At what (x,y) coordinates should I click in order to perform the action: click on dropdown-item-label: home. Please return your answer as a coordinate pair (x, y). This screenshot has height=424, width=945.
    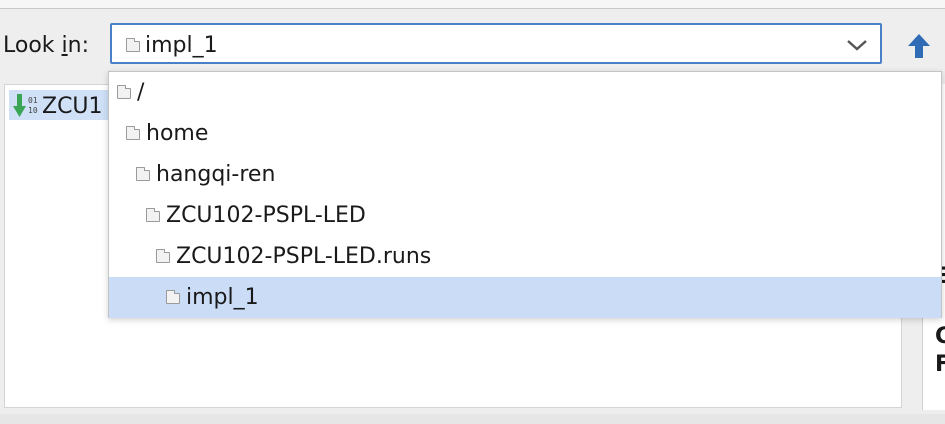
    Looking at the image, I should click on (177, 133).